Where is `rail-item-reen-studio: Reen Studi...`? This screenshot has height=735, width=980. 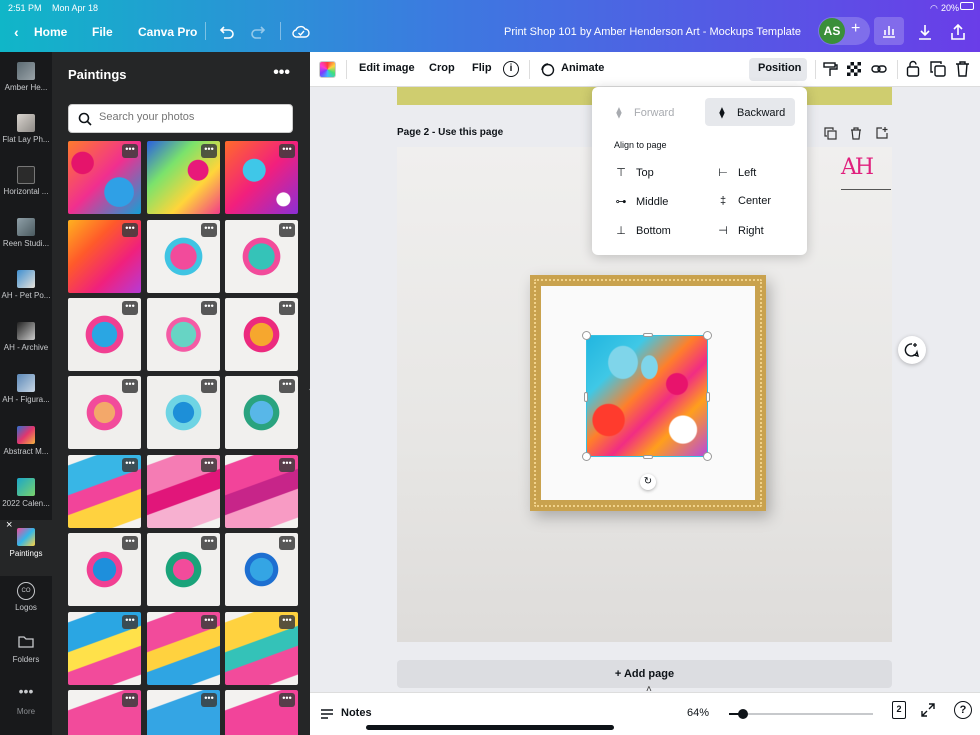
rail-item-reen-studio: Reen Studi... is located at coordinates (26, 238).